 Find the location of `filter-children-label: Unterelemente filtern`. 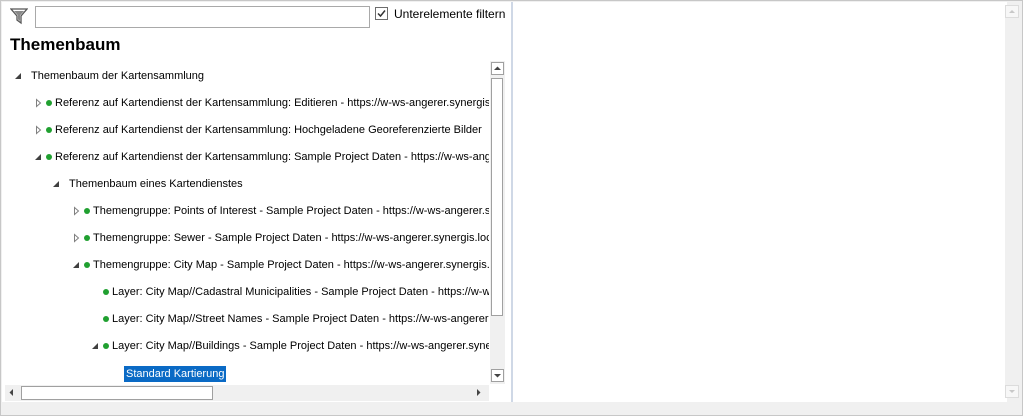

filter-children-label: Unterelemente filtern is located at coordinates (450, 14).